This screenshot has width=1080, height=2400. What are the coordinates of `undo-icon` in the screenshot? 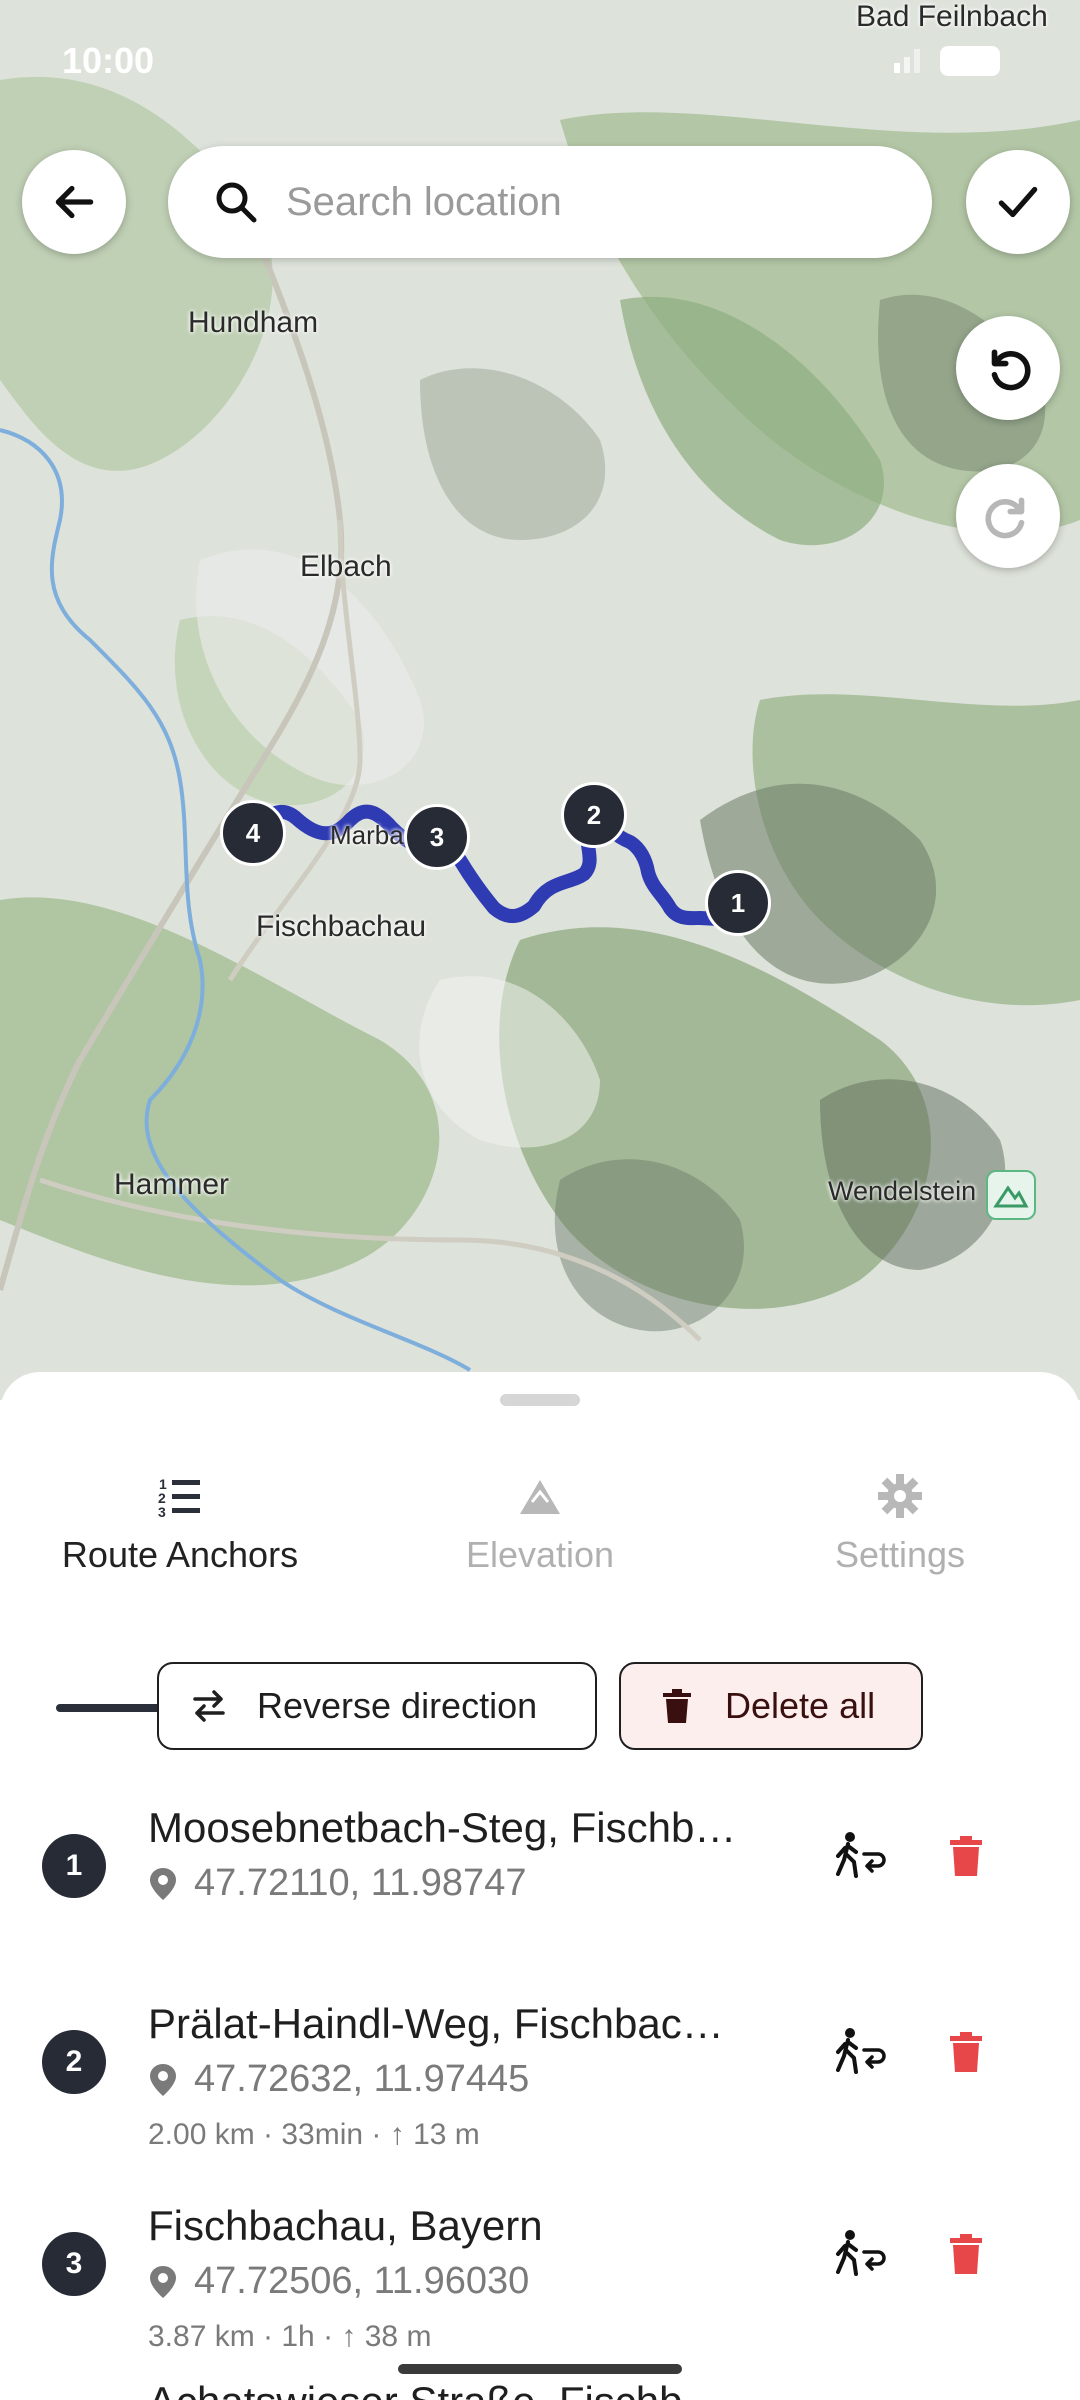 It's located at (1011, 370).